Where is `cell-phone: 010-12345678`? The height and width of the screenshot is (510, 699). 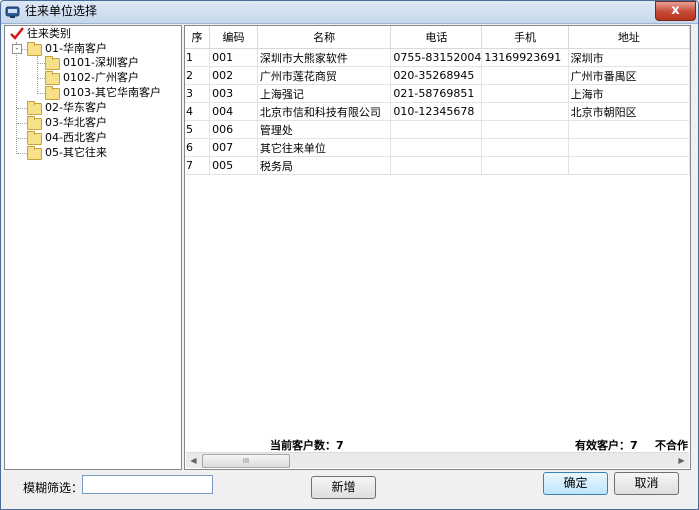 cell-phone: 010-12345678 is located at coordinates (436, 111).